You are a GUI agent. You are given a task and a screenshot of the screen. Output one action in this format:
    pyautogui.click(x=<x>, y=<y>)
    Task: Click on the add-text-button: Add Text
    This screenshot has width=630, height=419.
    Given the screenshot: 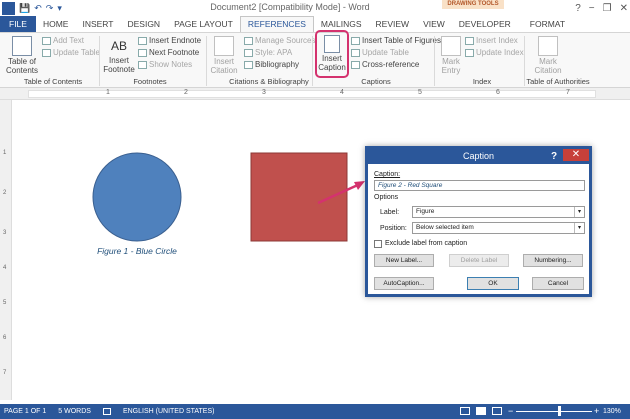 What is the action you would take?
    pyautogui.click(x=63, y=40)
    